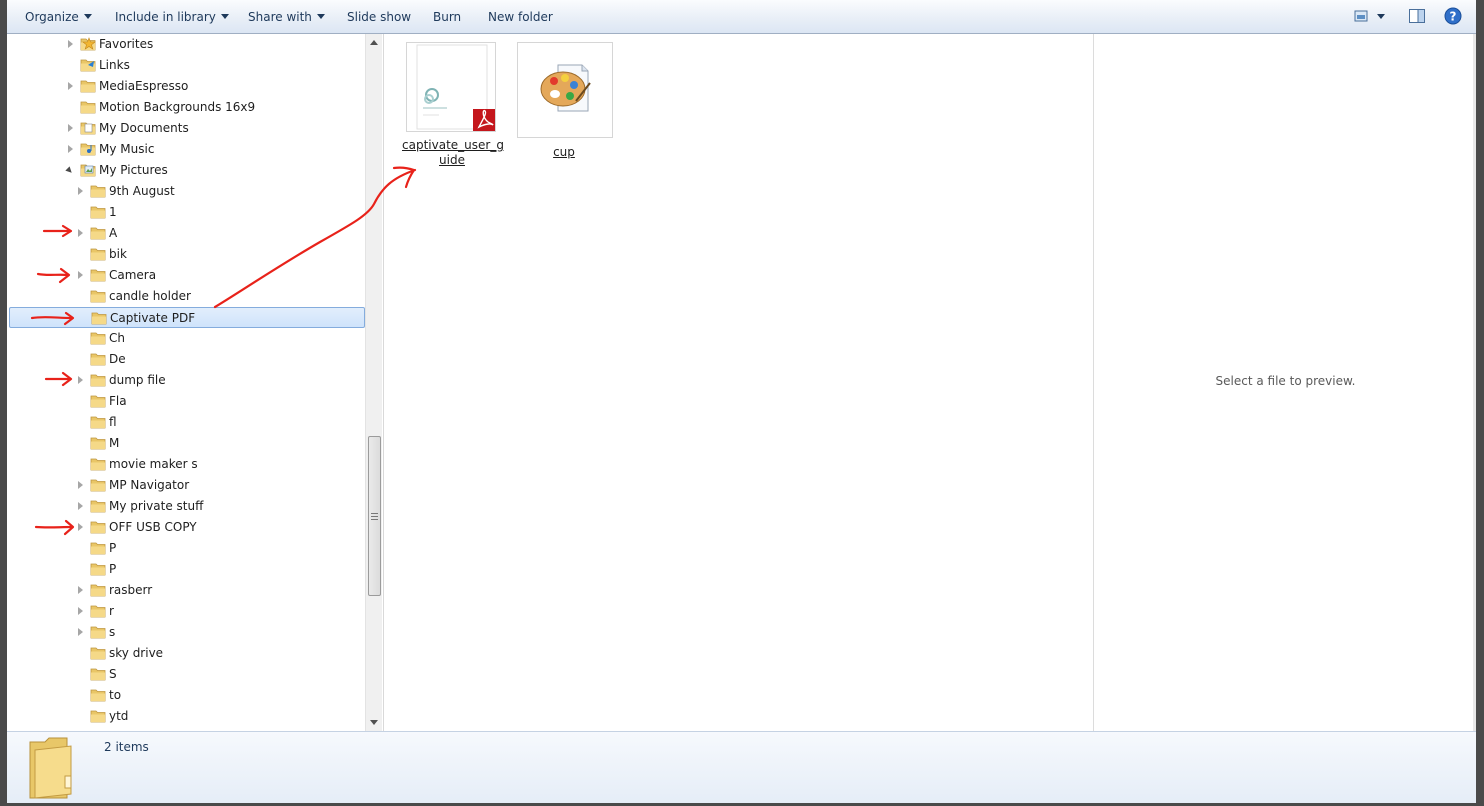  Describe the element at coordinates (564, 152) in the screenshot. I see `file-name: cup` at that location.